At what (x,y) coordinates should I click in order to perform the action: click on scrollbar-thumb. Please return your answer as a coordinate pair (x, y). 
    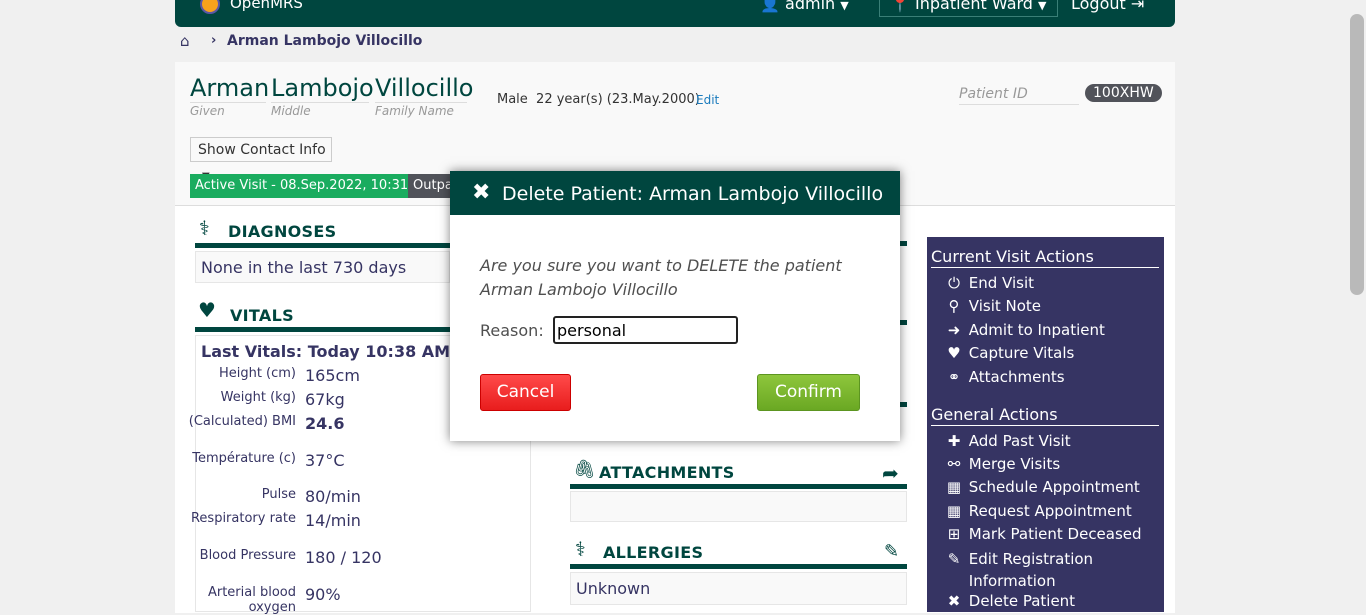
    Looking at the image, I should click on (1357, 154).